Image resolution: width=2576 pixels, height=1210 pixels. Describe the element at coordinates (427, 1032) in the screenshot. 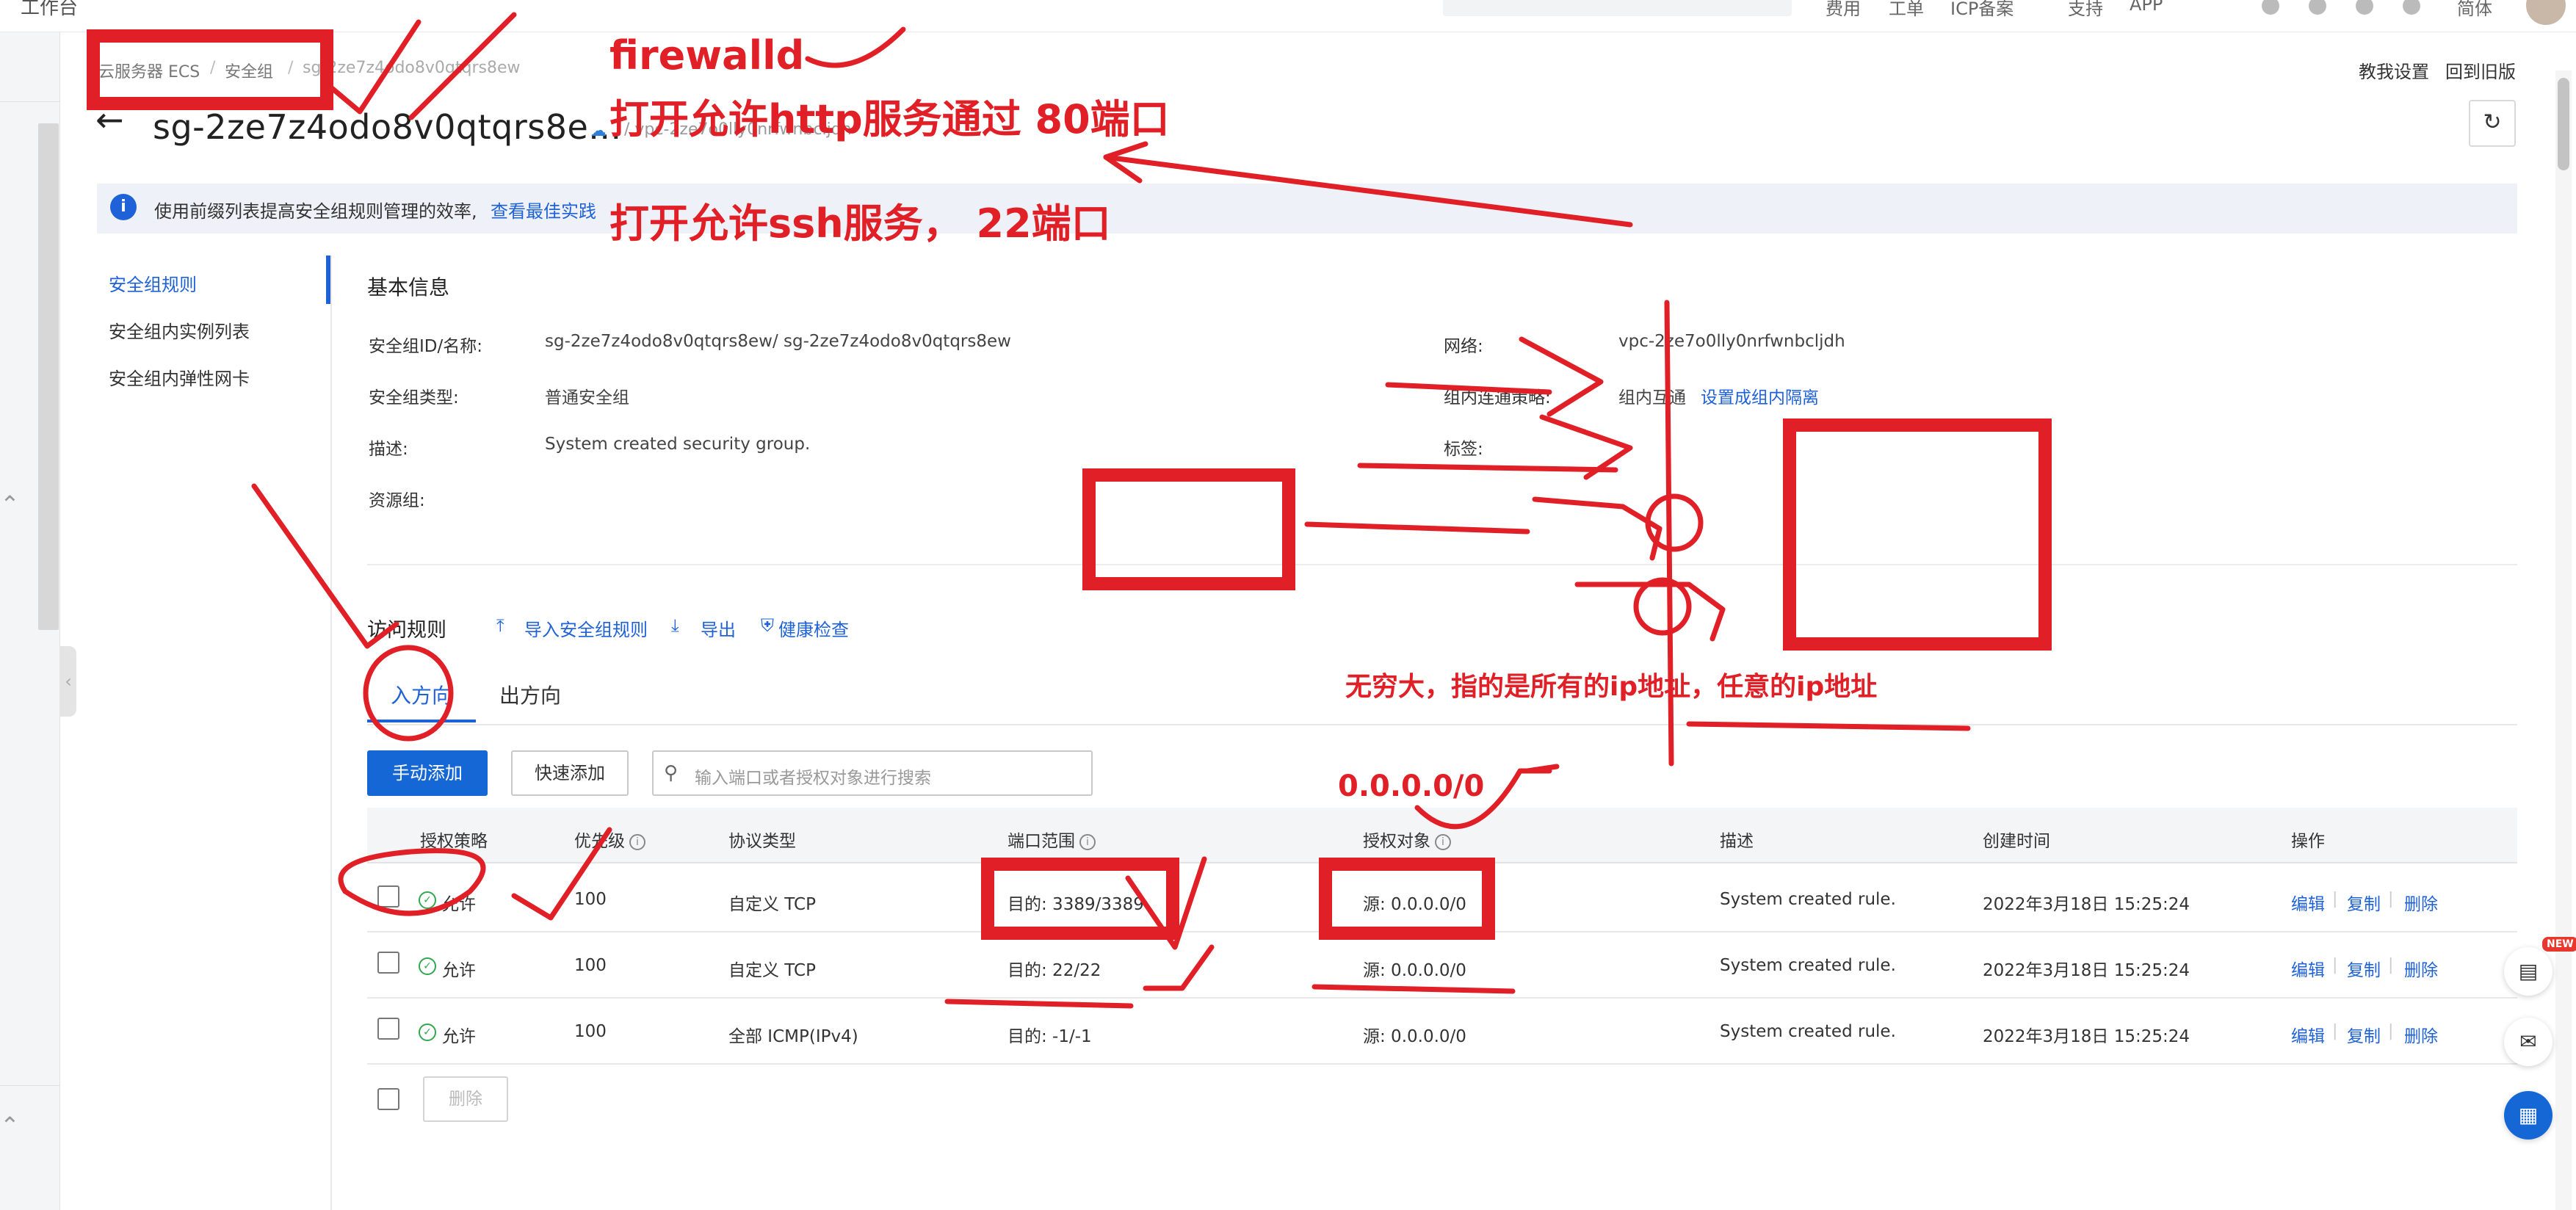

I see `check-circle-icon: ✓` at that location.